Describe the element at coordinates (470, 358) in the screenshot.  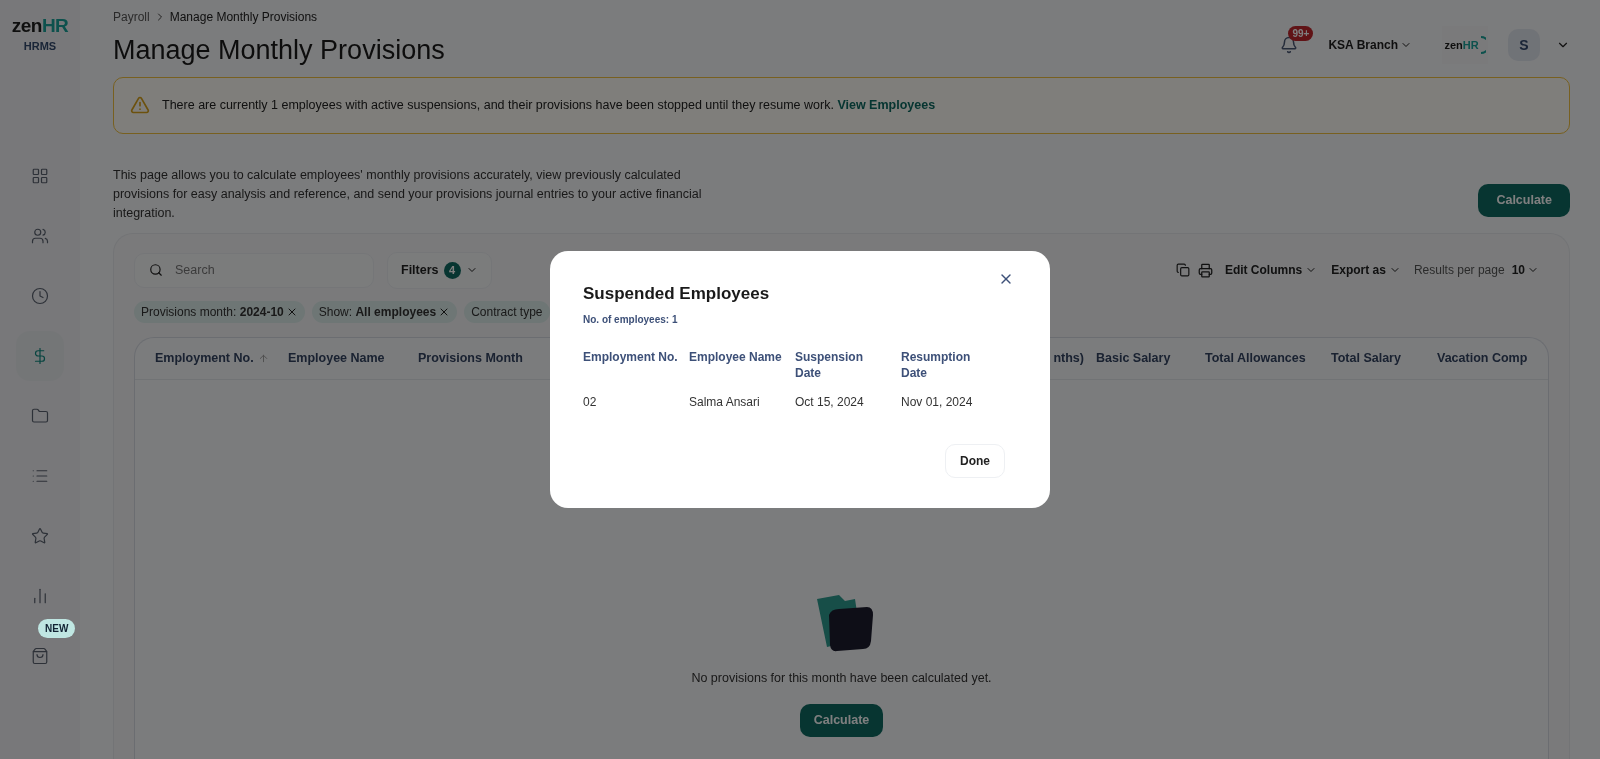
I see `column-header: Provisions Month` at that location.